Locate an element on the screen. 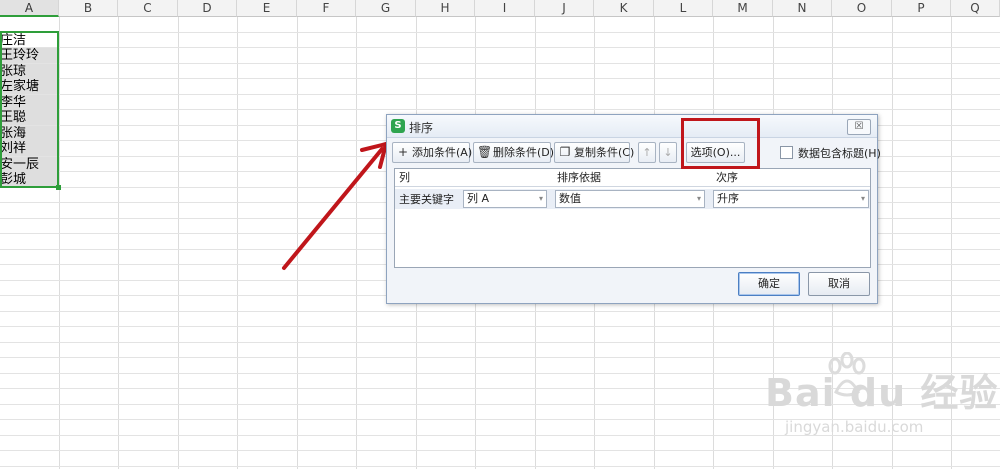 The image size is (1000, 469). sort-conditions-grid: 列 排序依据 次序 主要关键字 列 A ▾ 数值 ▾ 升序 ▾ is located at coordinates (632, 218).